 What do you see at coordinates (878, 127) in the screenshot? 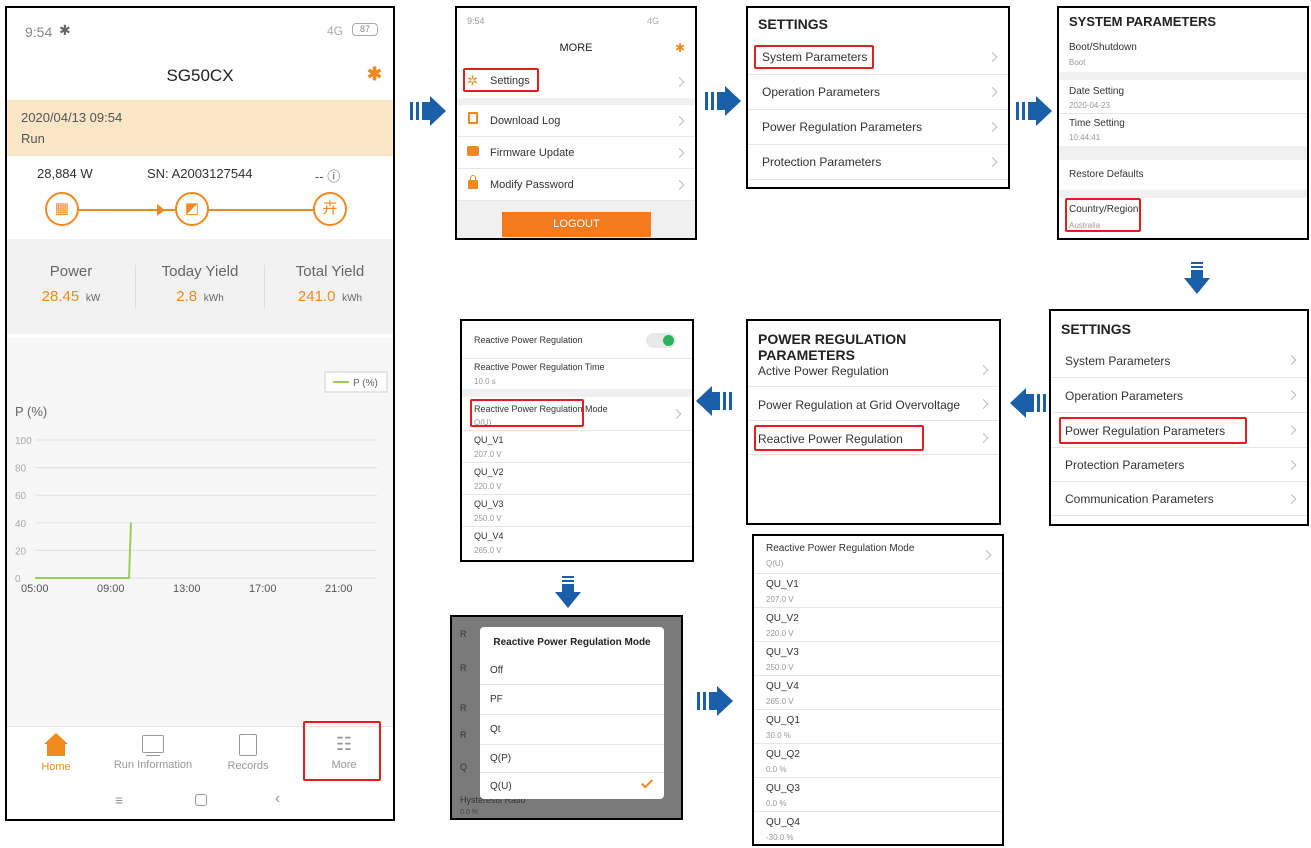
I see `settings-item-power-regulation-parameters: Power Regulation Parameters` at bounding box center [878, 127].